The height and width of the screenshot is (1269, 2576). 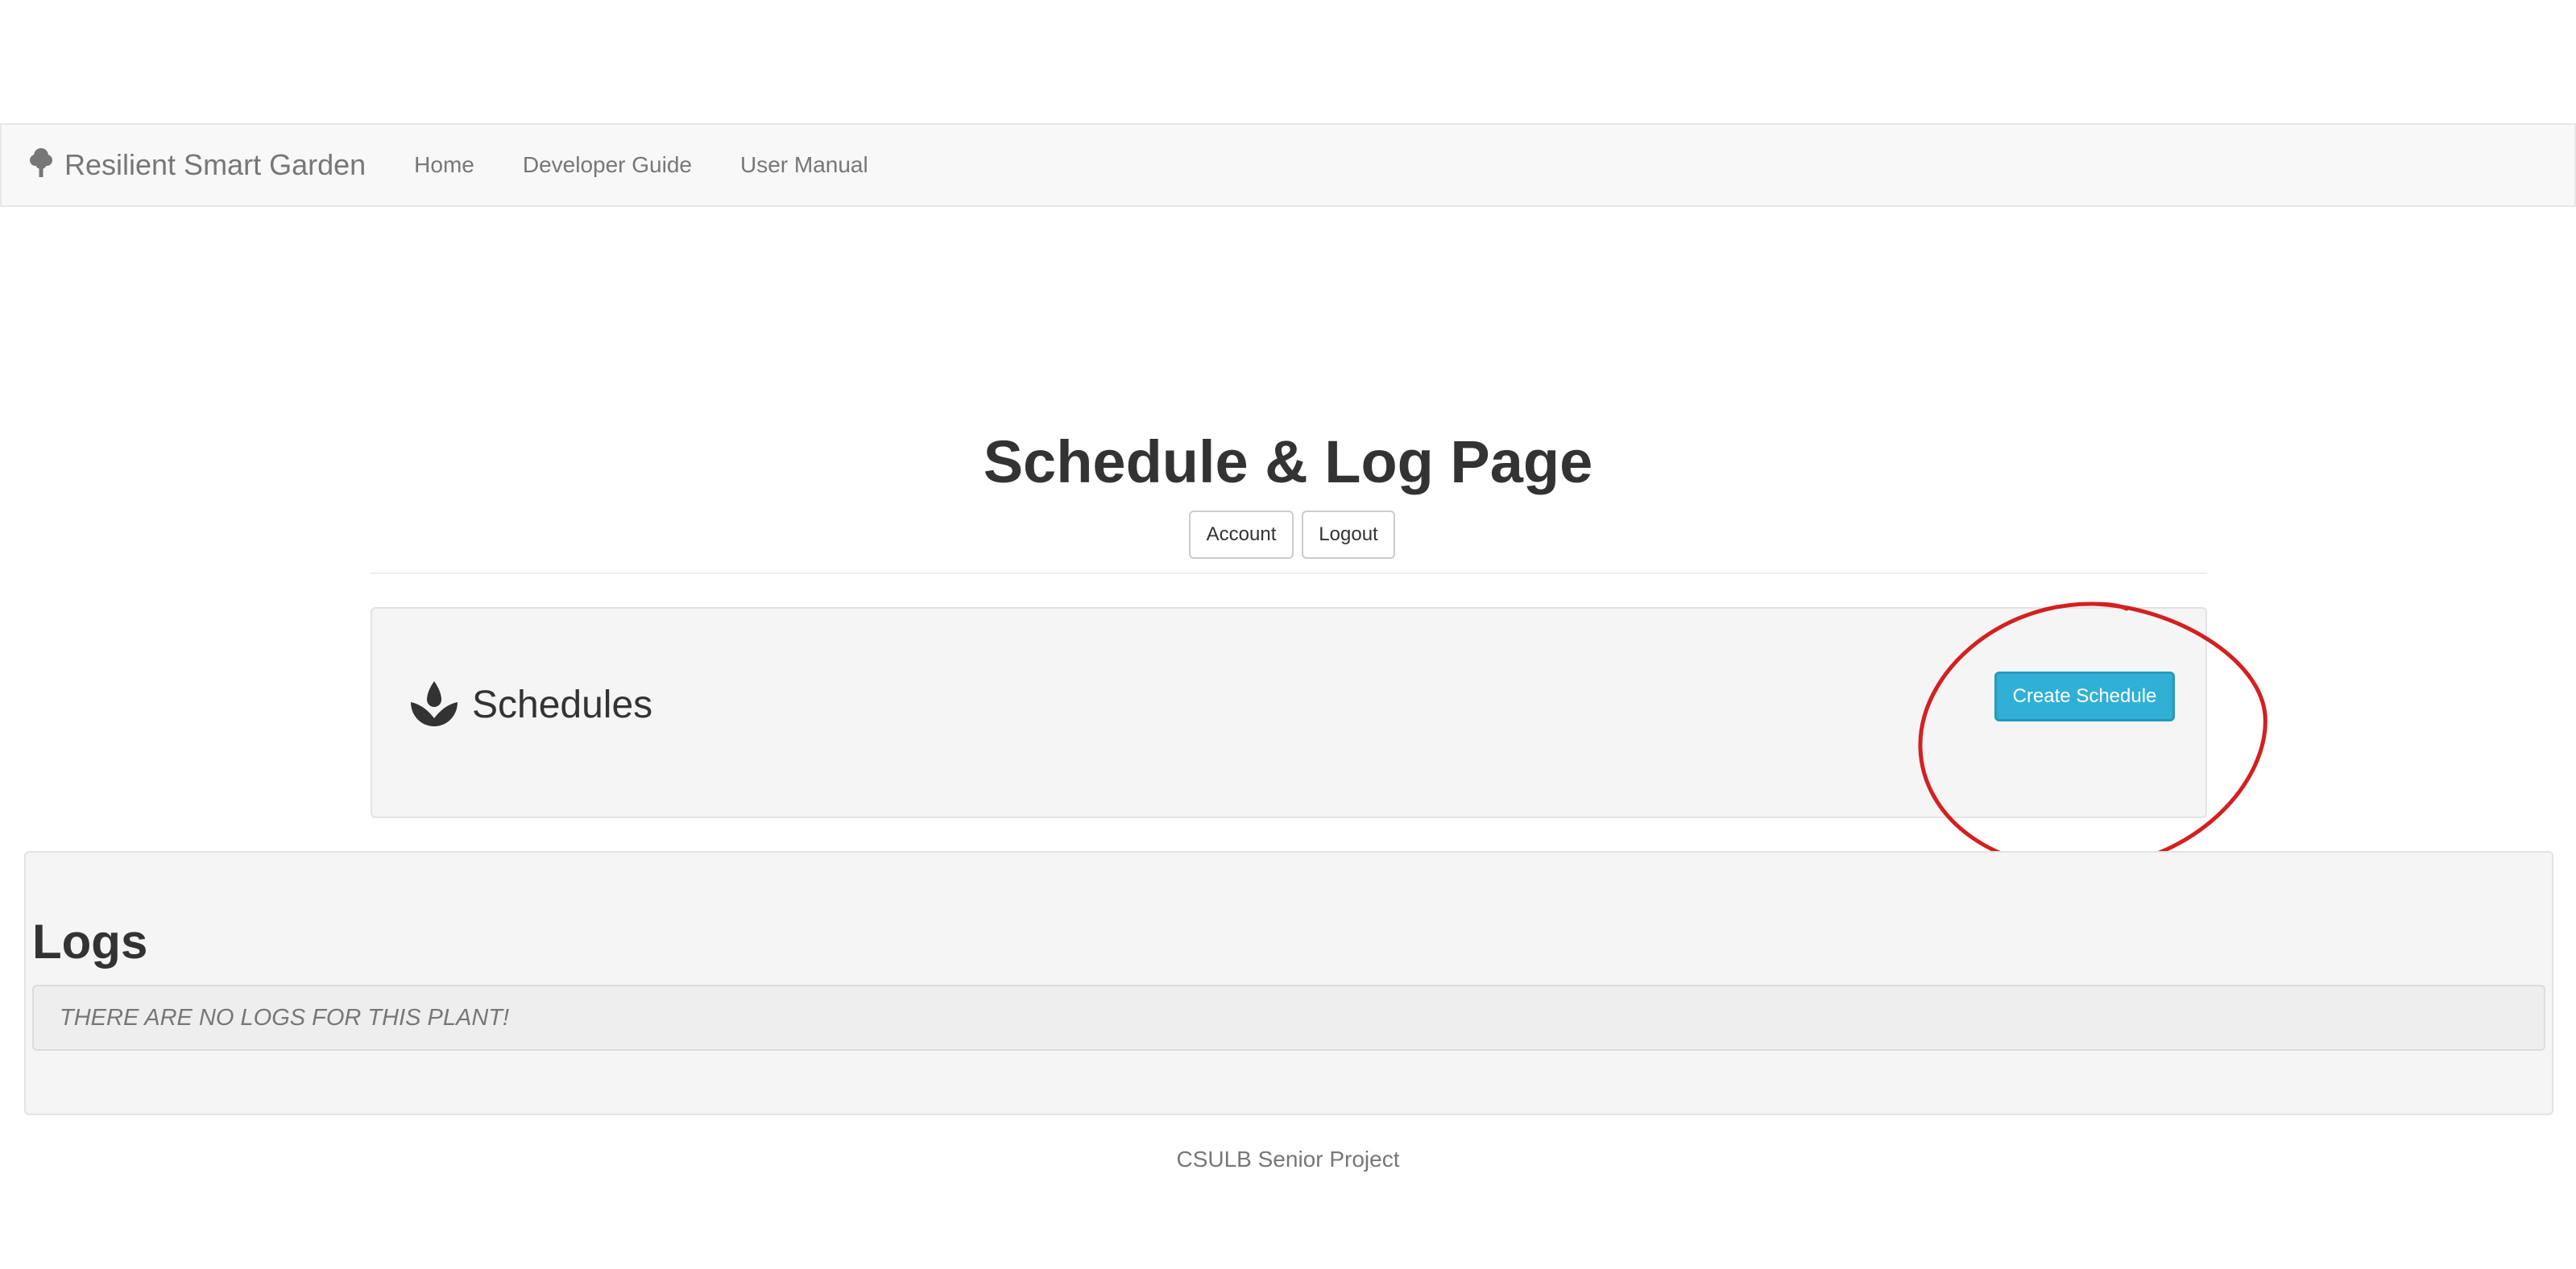 I want to click on nav-link-user-manual: User Manual, so click(x=804, y=165).